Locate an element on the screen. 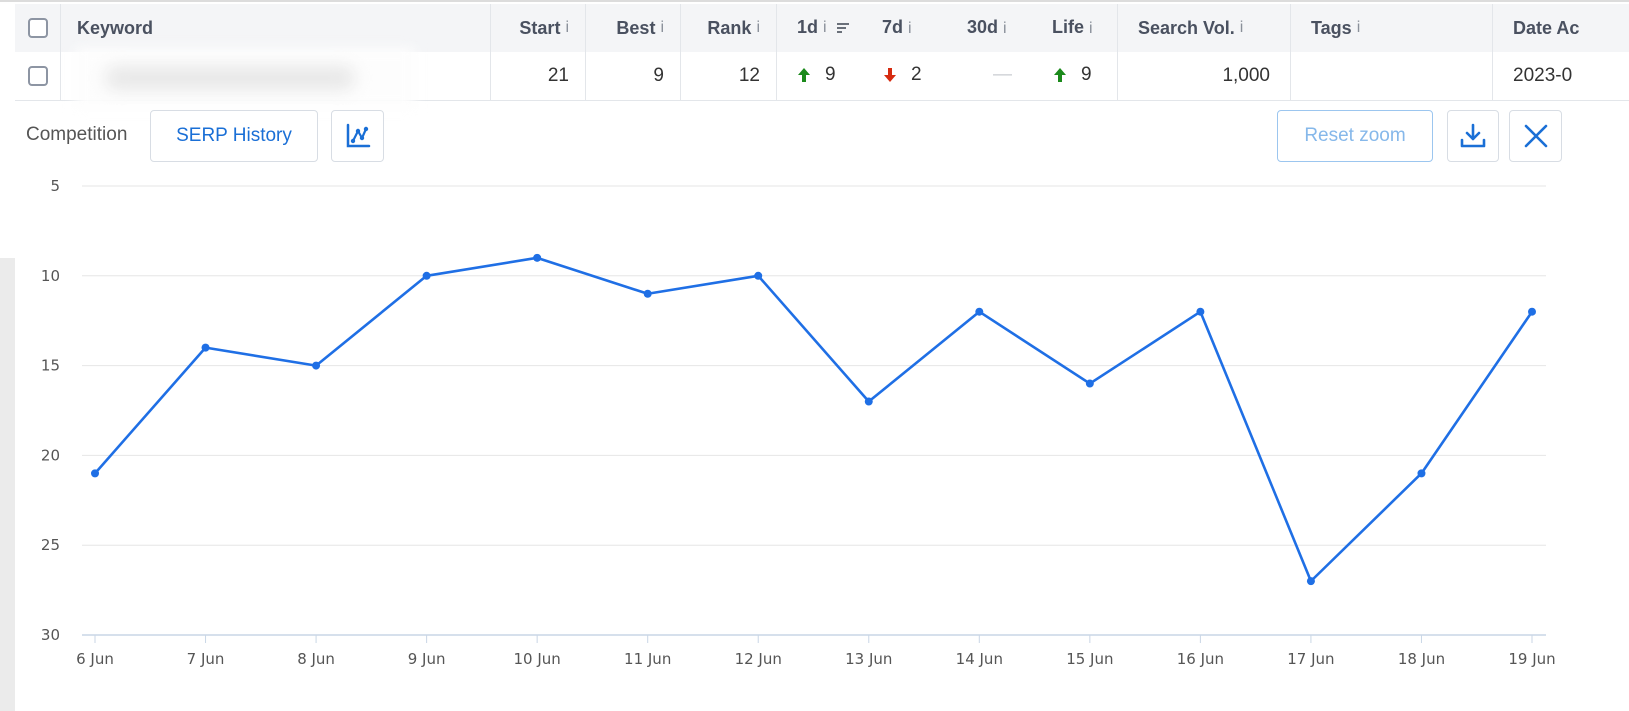  start-cell: 21 is located at coordinates (538, 76).